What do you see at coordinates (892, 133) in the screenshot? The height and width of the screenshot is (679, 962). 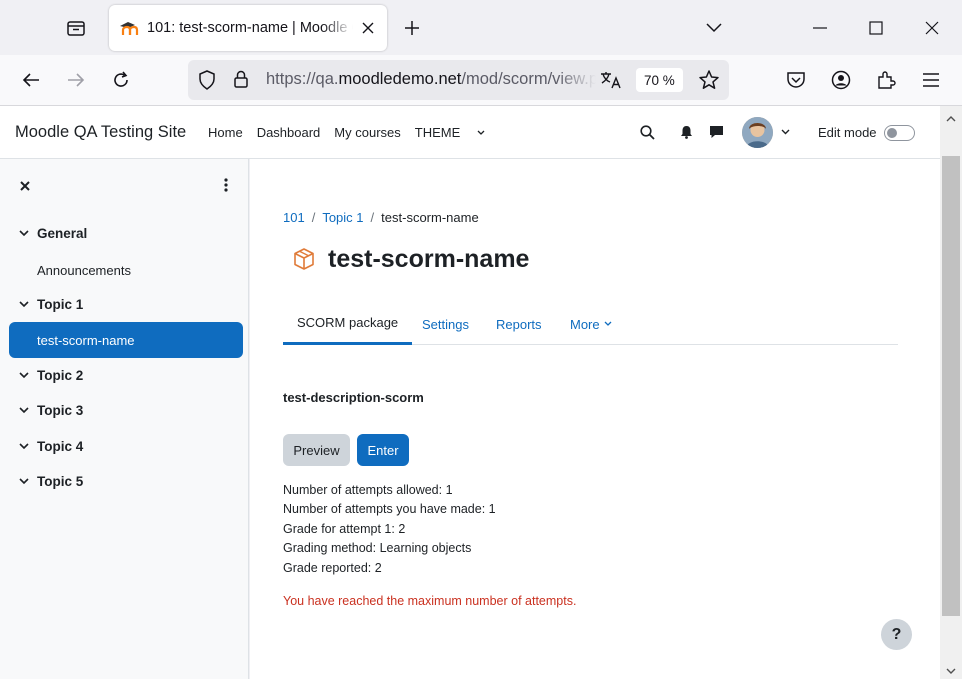 I see `toggle-knob` at bounding box center [892, 133].